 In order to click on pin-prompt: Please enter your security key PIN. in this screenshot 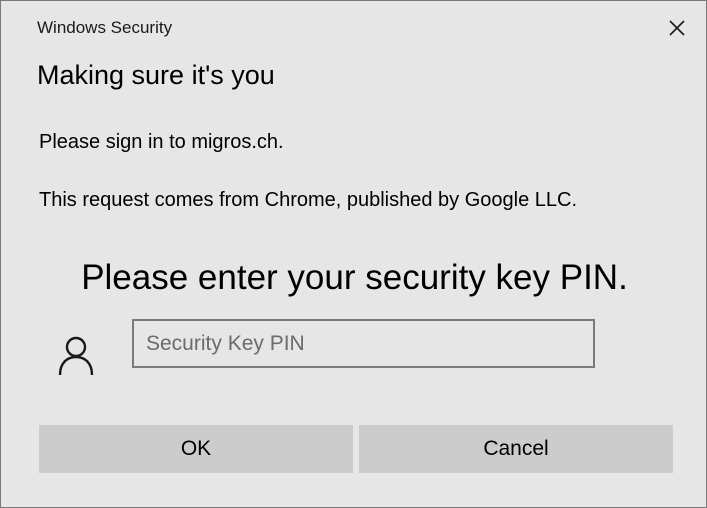, I will do `click(354, 277)`.